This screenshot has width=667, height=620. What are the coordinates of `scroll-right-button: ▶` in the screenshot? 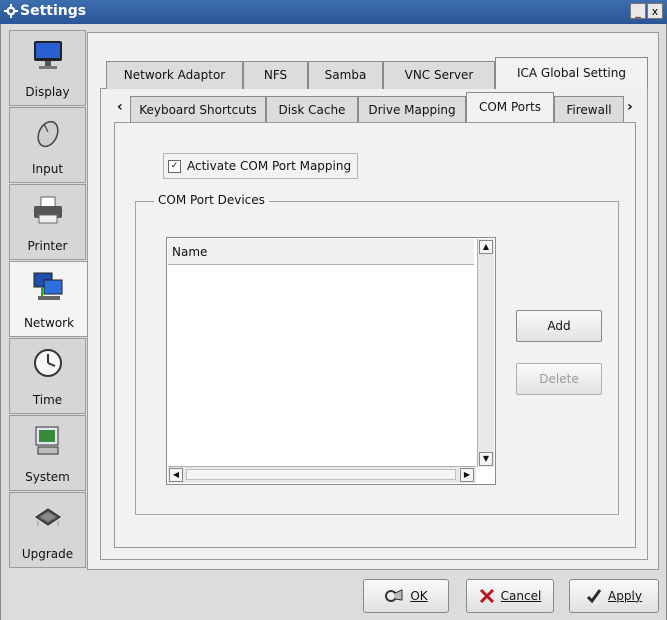 It's located at (467, 475).